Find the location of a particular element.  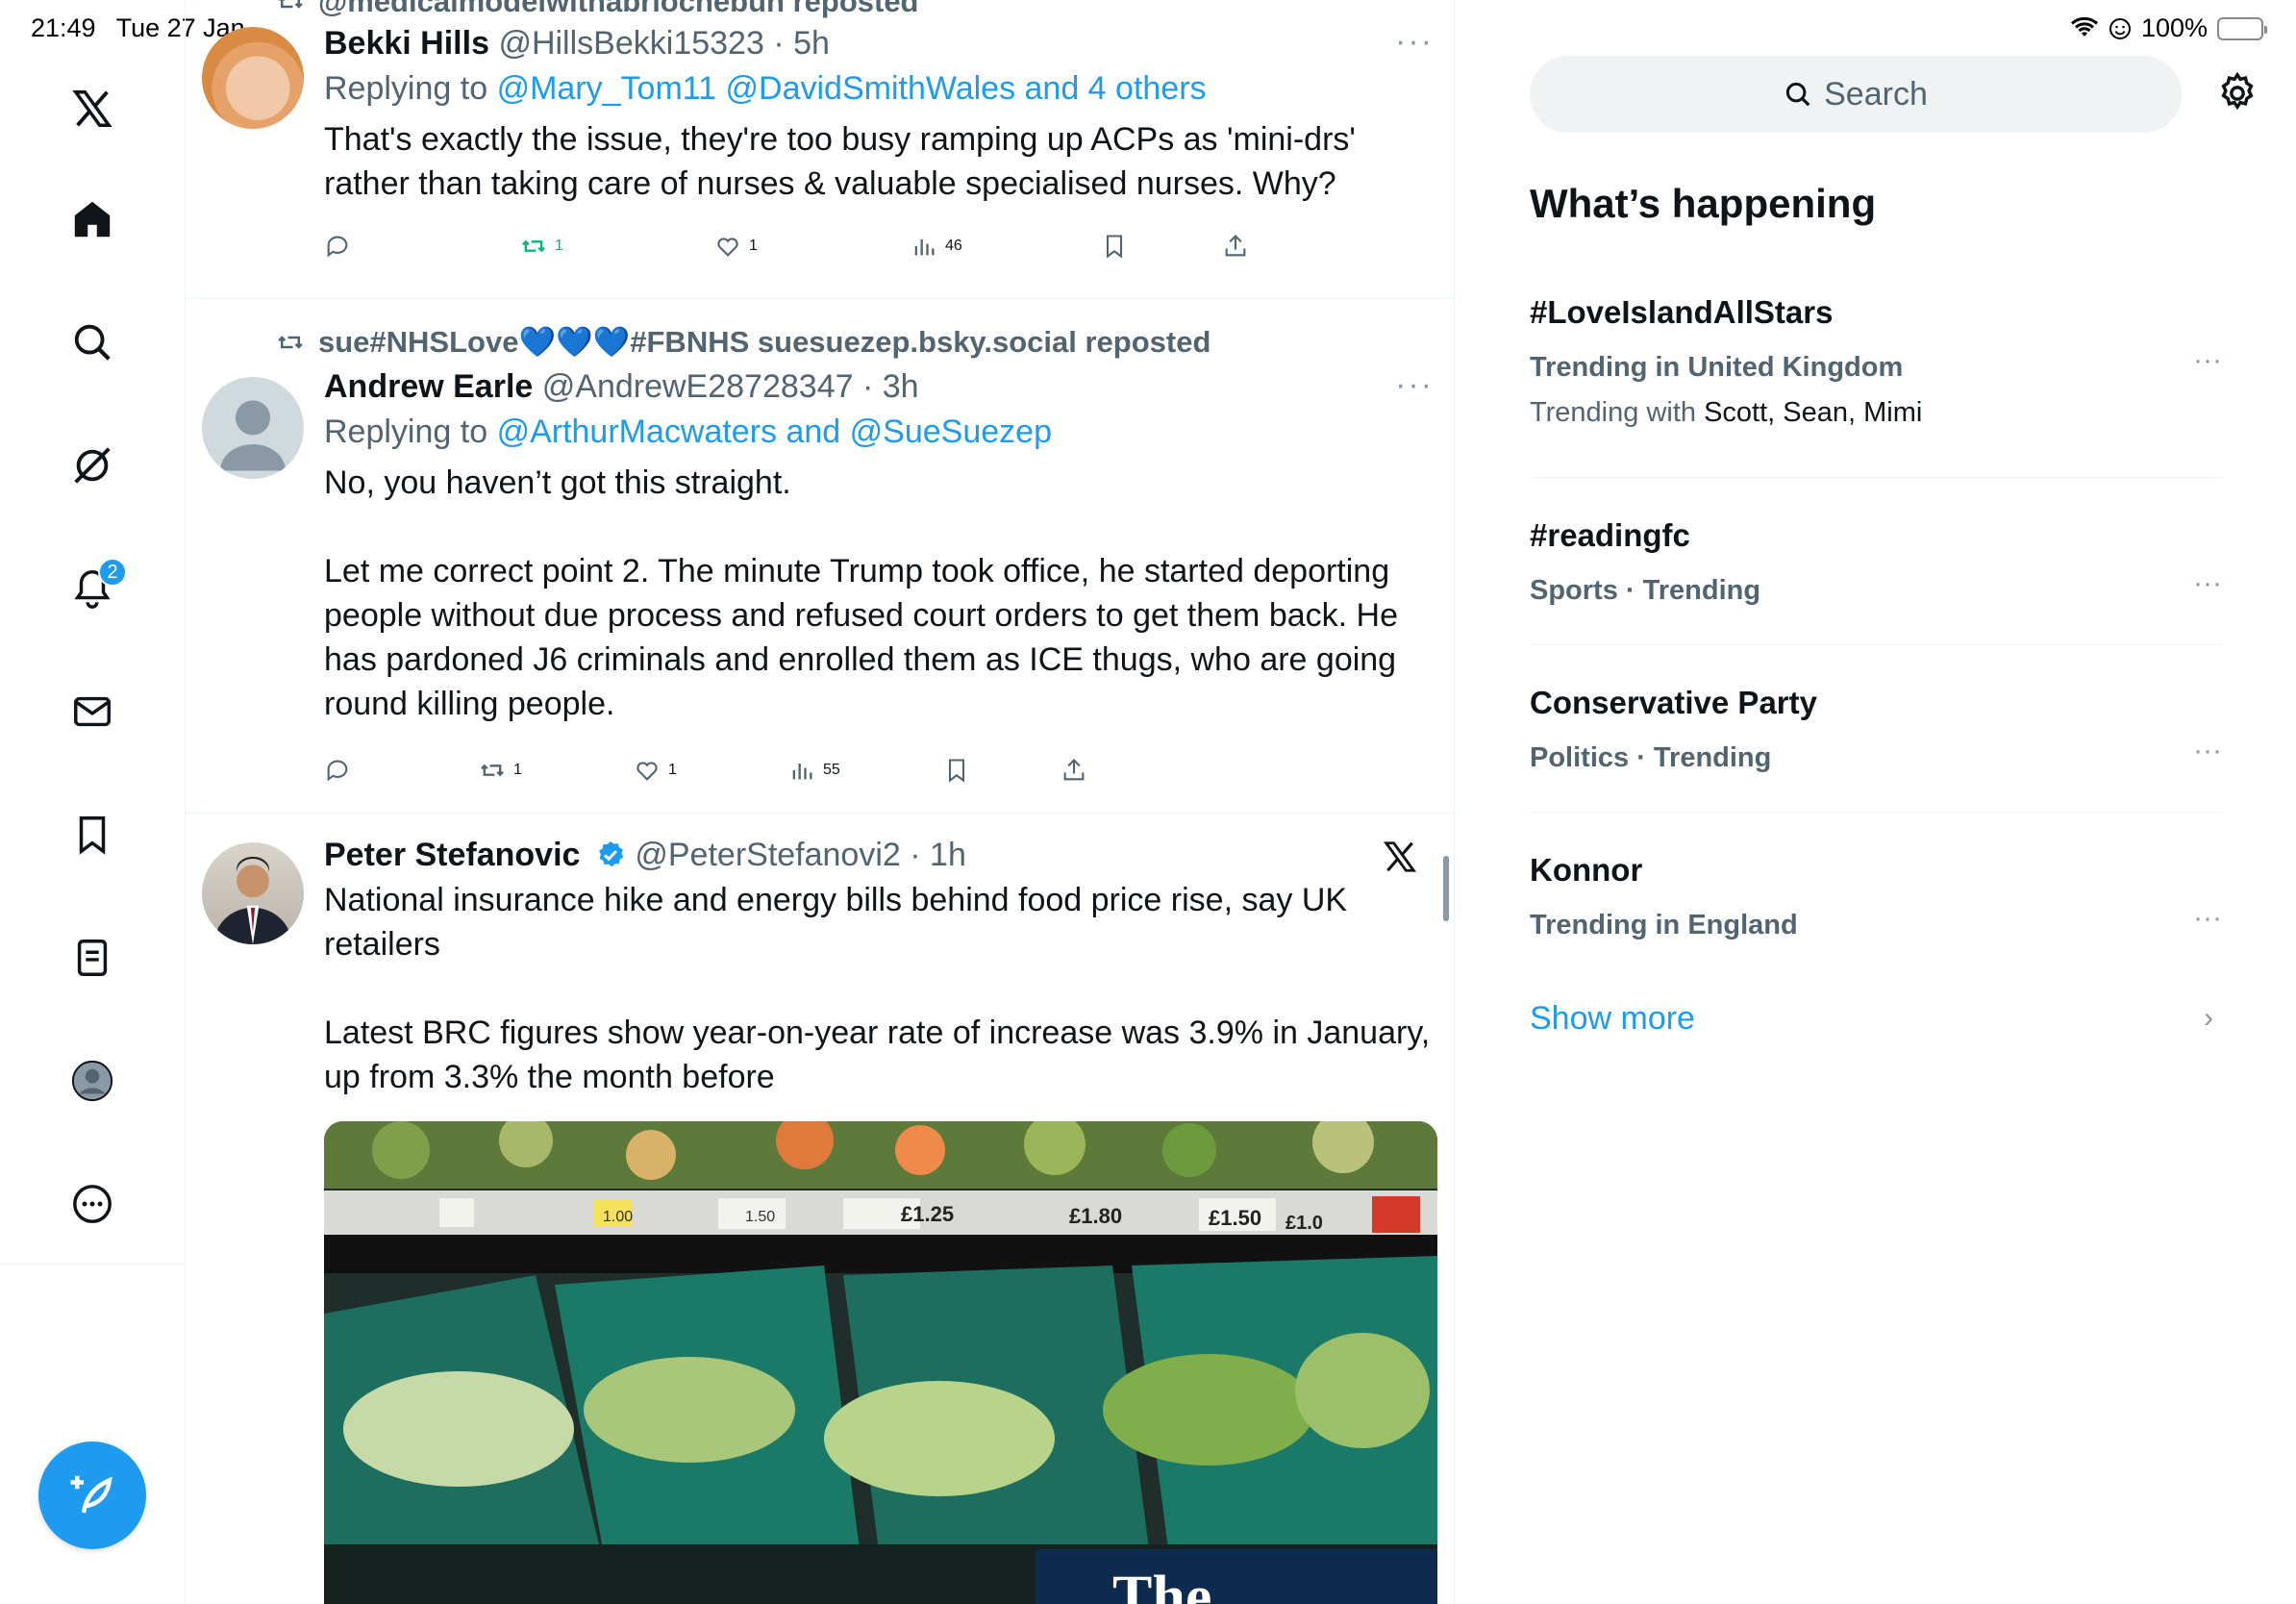

view-count: 46 is located at coordinates (953, 246).